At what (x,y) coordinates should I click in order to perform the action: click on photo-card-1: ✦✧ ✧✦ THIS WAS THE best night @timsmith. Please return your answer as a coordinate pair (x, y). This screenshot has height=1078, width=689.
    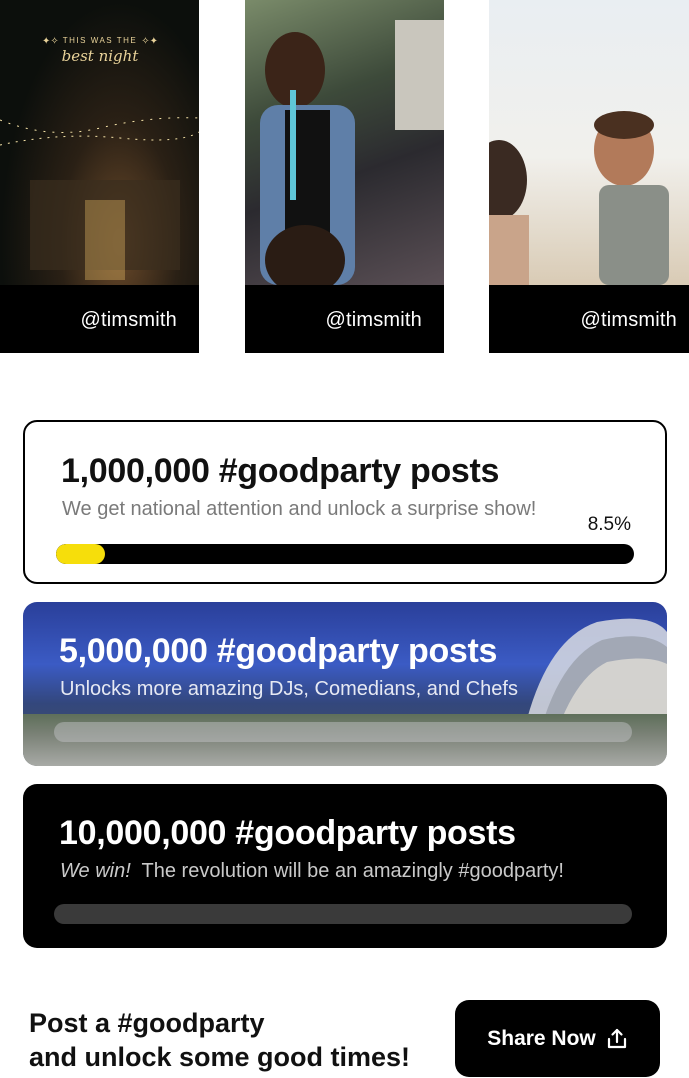
    Looking at the image, I should click on (99, 176).